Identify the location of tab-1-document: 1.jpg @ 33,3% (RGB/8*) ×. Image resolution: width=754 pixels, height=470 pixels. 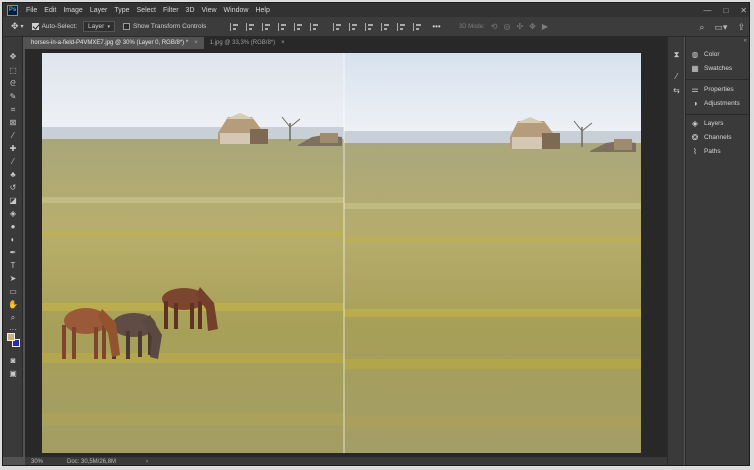
(247, 43).